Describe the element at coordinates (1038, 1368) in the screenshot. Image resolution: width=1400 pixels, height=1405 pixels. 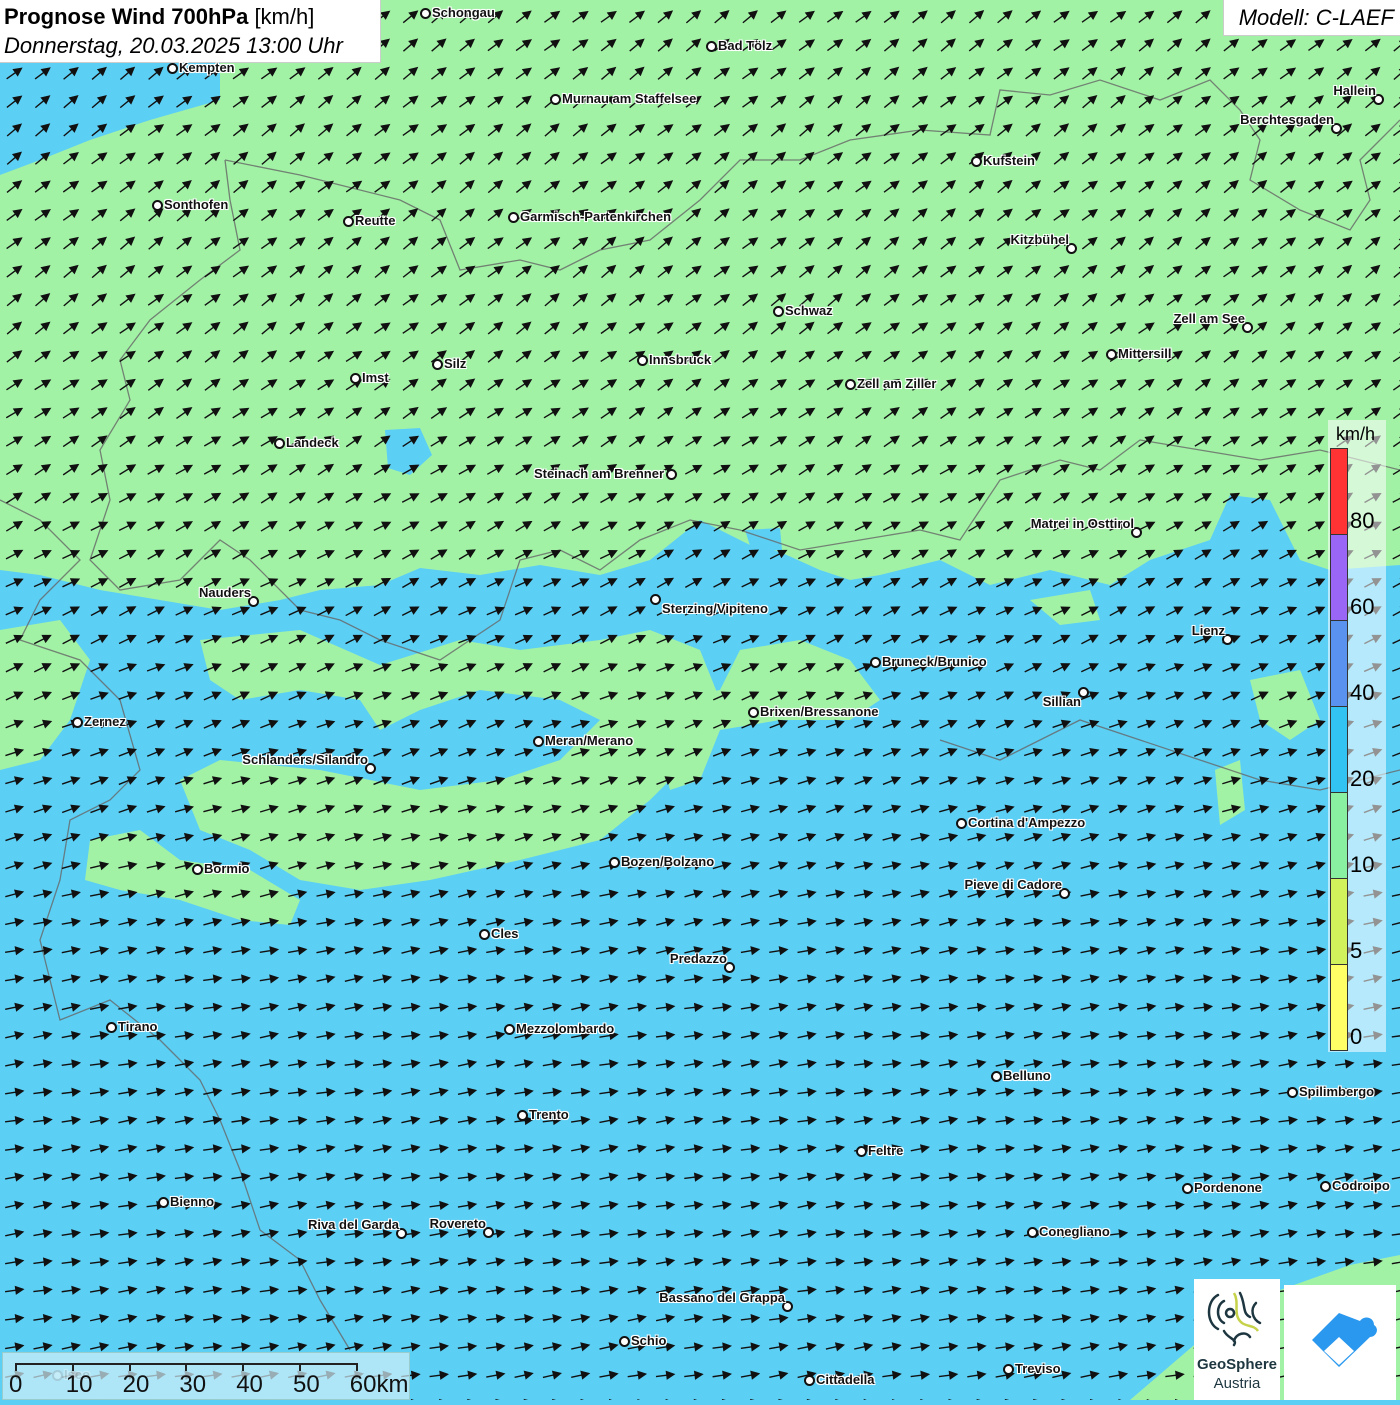
I see `city-label: Treviso` at that location.